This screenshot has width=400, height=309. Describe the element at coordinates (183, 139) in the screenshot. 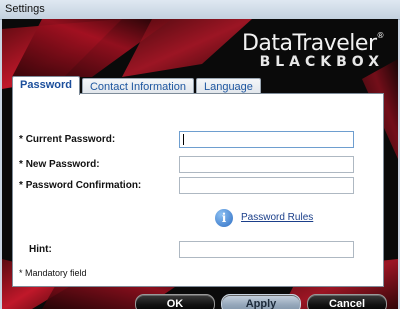

I see `text-caret` at that location.